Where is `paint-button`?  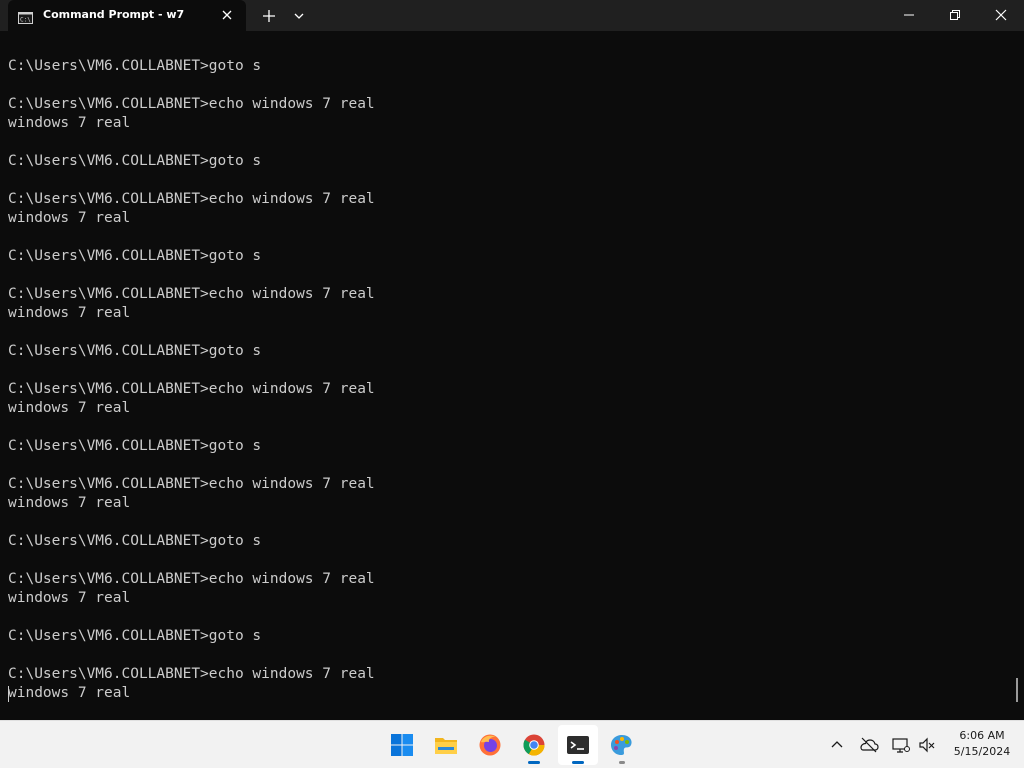
paint-button is located at coordinates (622, 745).